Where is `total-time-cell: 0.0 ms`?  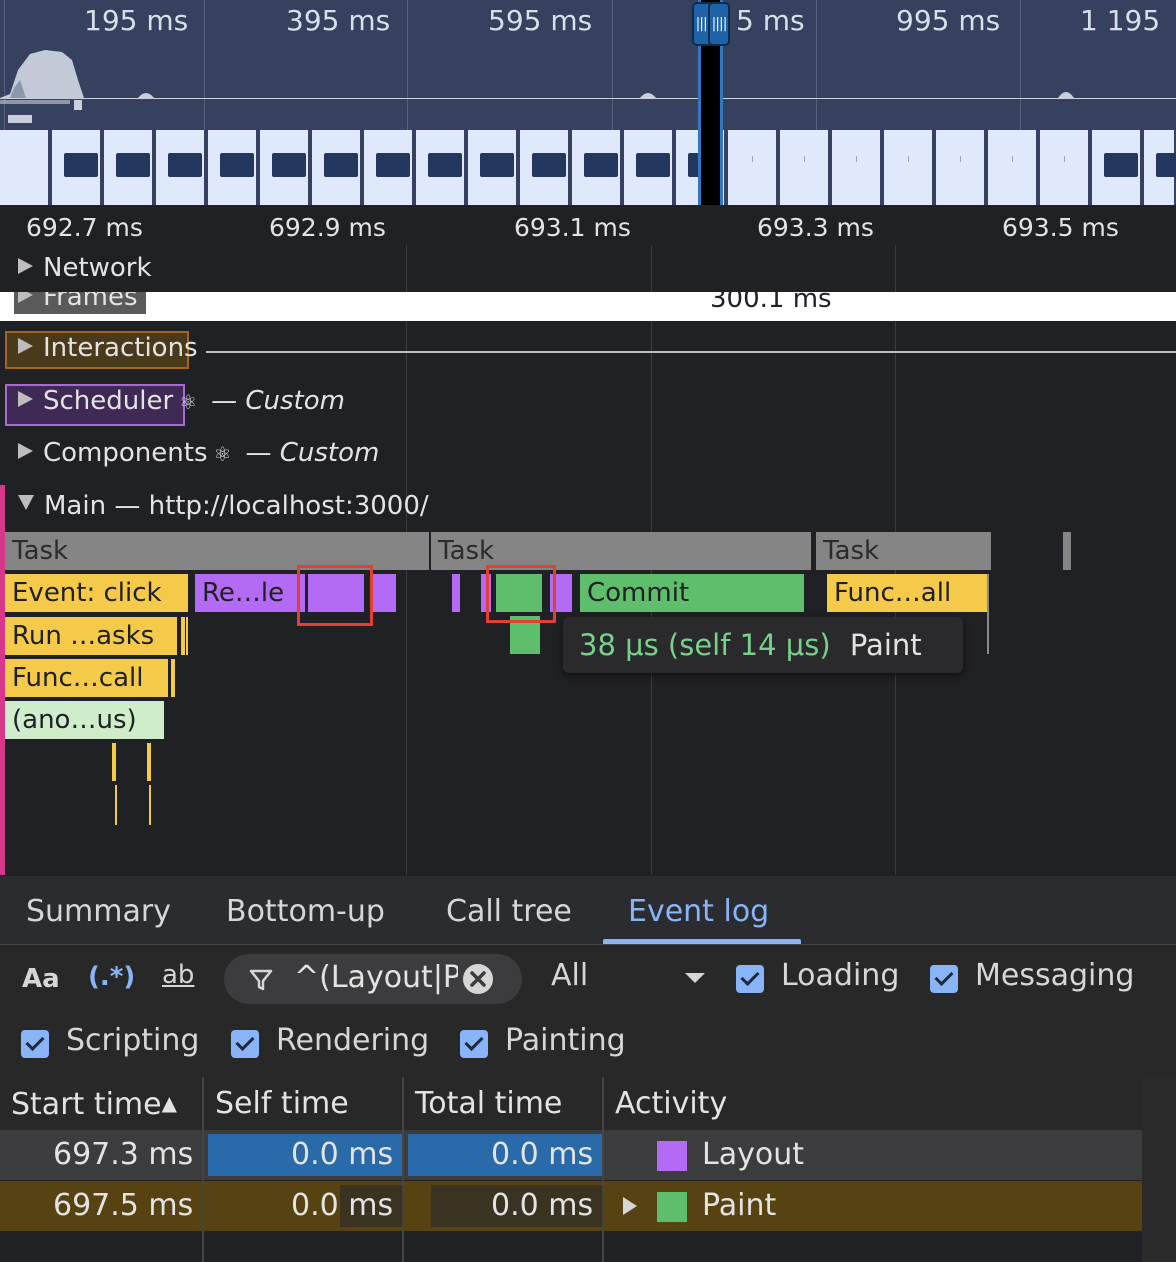
total-time-cell: 0.0 ms is located at coordinates (542, 1205).